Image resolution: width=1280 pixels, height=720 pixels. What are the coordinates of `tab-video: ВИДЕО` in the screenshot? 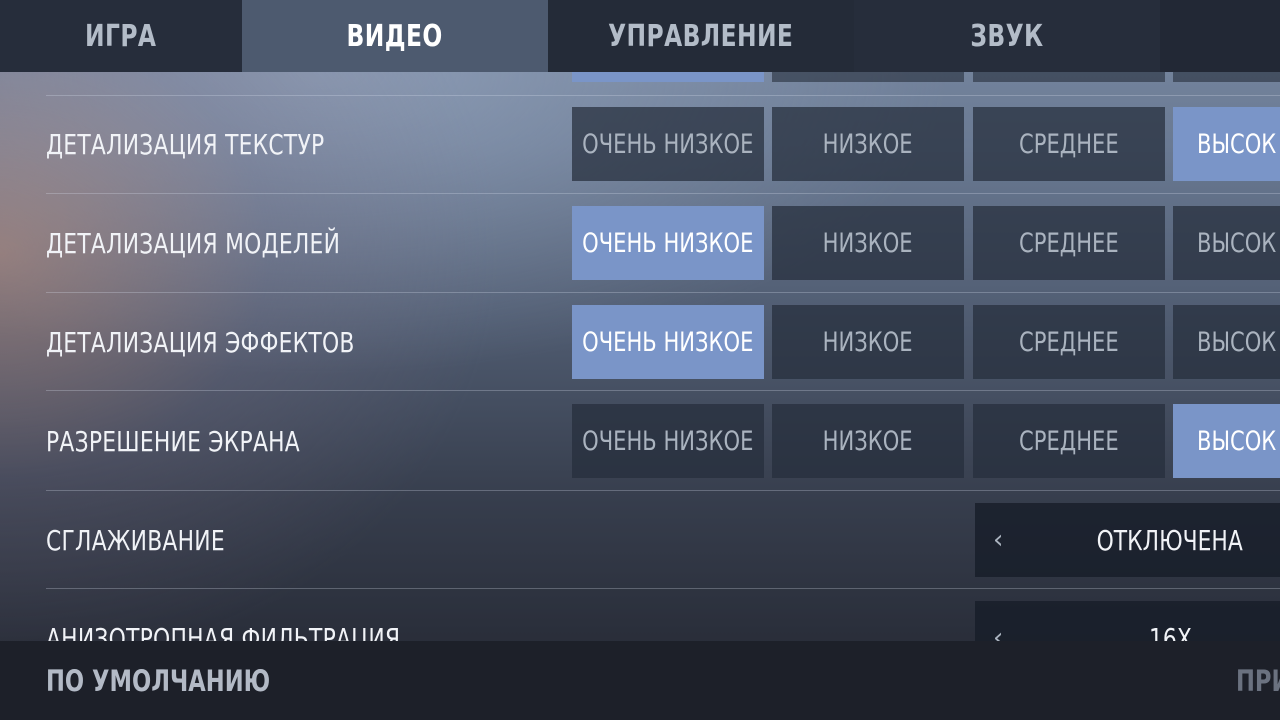 It's located at (395, 36).